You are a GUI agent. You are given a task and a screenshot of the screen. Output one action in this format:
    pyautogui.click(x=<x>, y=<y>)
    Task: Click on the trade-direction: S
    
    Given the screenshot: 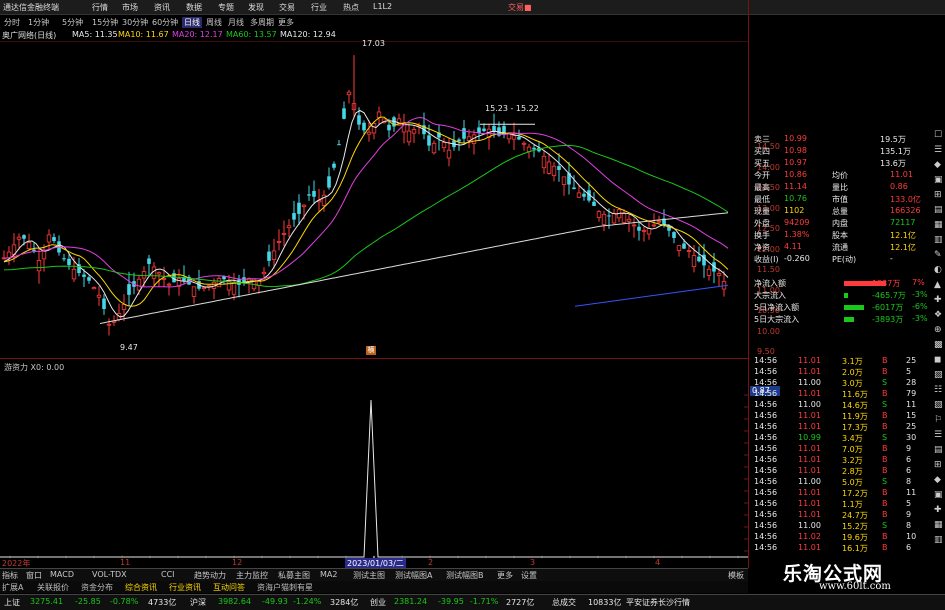 What is the action you would take?
    pyautogui.click(x=885, y=481)
    